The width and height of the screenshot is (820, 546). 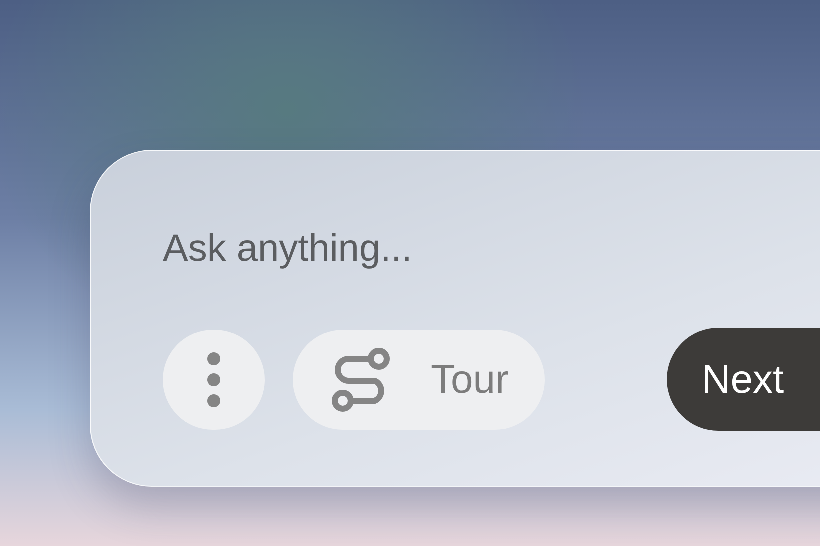 What do you see at coordinates (214, 380) in the screenshot?
I see `menu-icon` at bounding box center [214, 380].